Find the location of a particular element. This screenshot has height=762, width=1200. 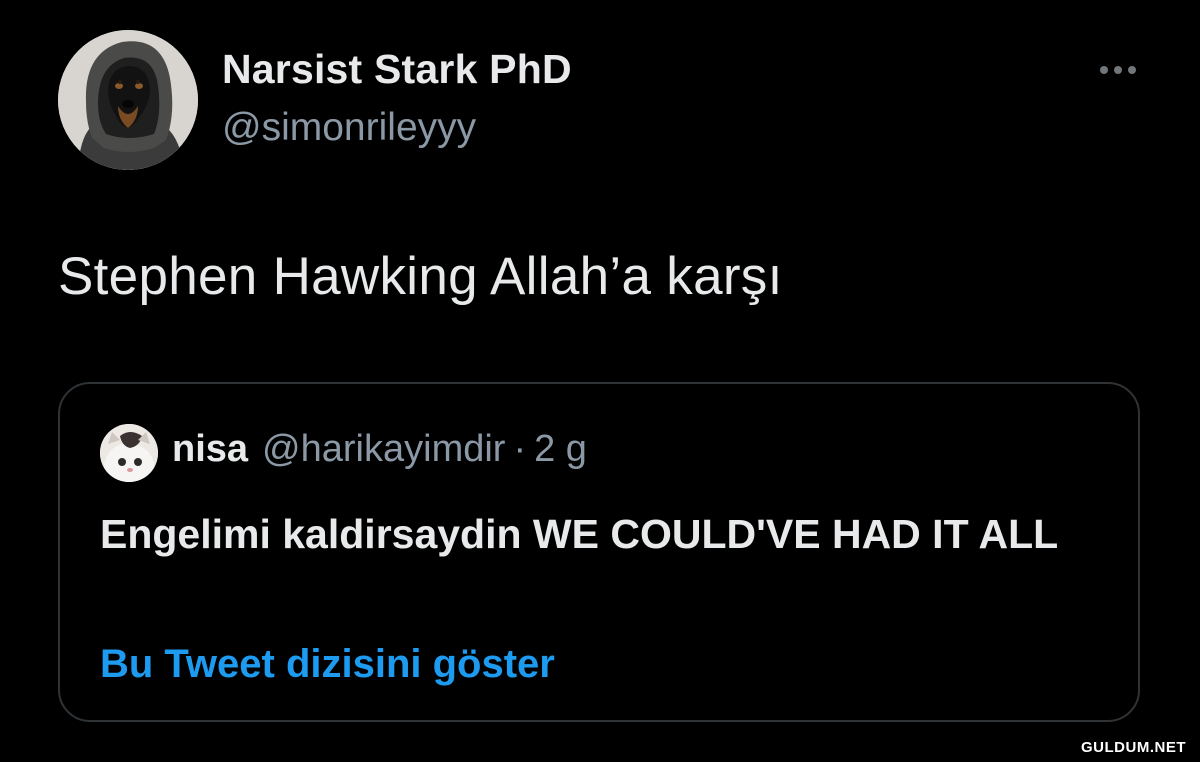

author-handle: @simonrileyyy is located at coordinates (349, 128).